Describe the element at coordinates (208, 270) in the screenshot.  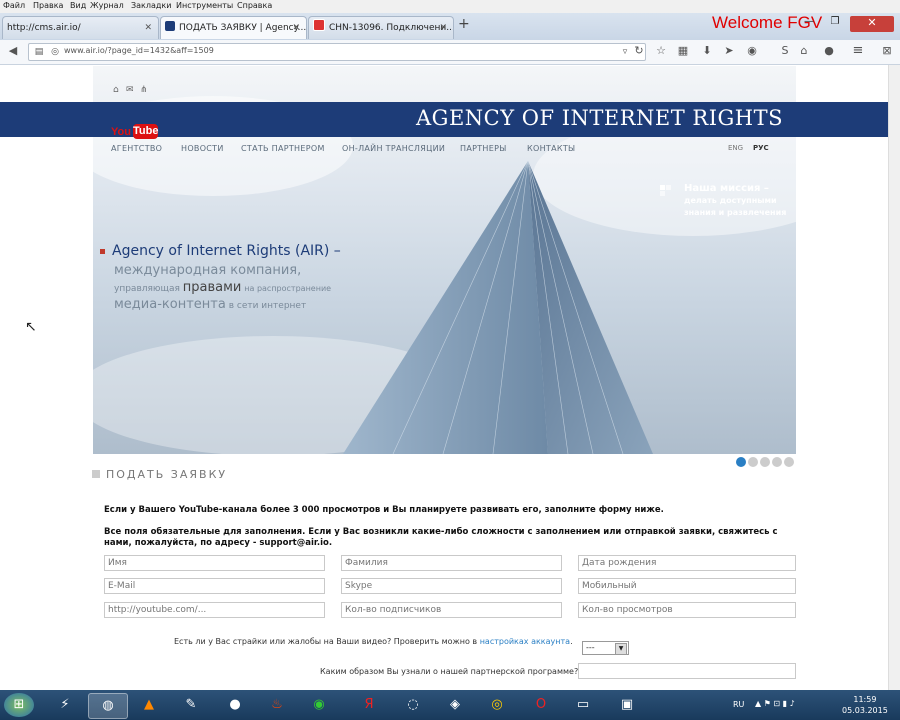
I see `tagline-line2: международная компания,` at that location.